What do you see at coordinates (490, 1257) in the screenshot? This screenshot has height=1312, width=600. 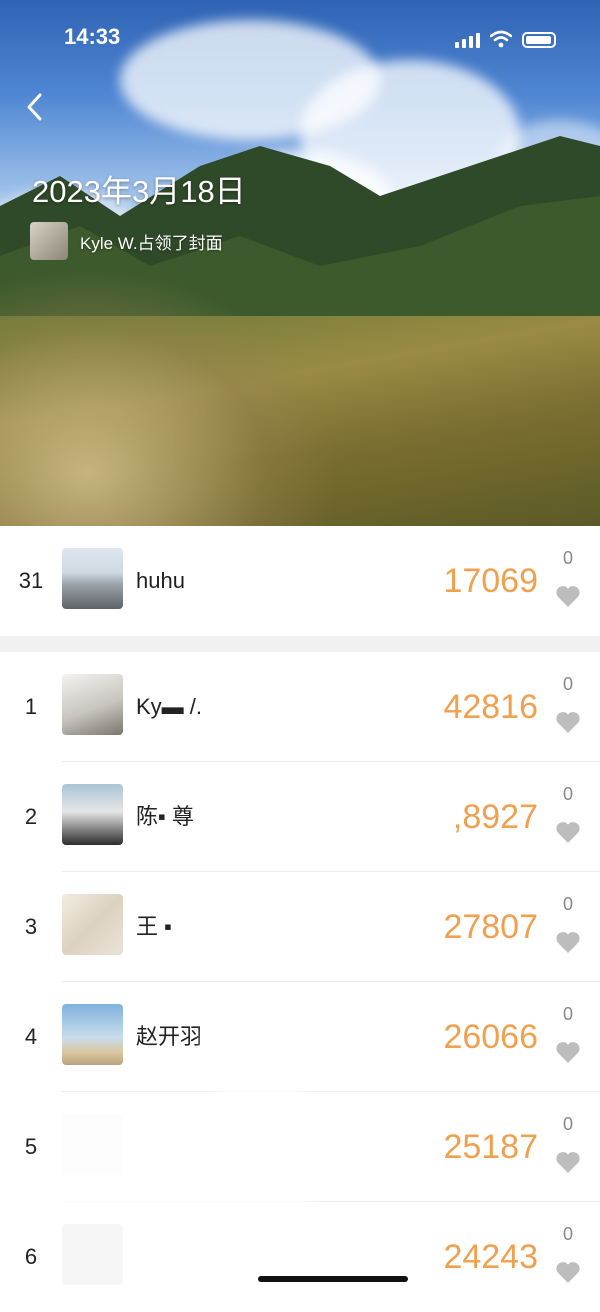 I see `step-count: 24243` at bounding box center [490, 1257].